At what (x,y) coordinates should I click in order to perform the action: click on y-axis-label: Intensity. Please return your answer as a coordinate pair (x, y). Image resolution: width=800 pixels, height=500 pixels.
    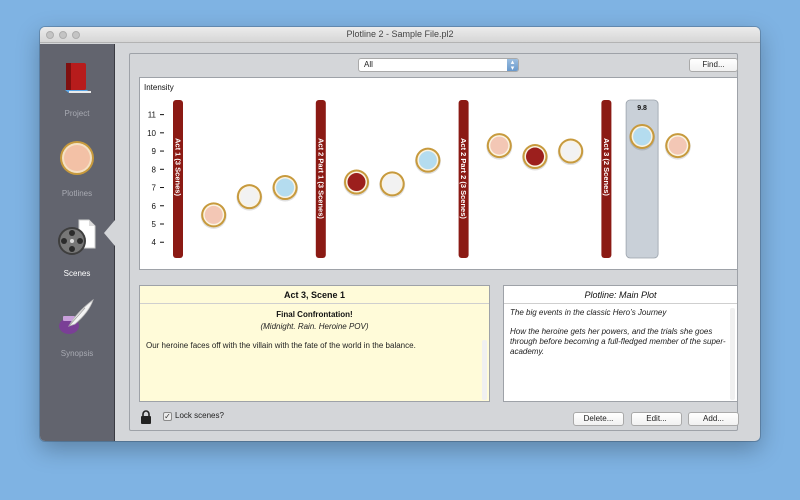
    Looking at the image, I should click on (159, 87).